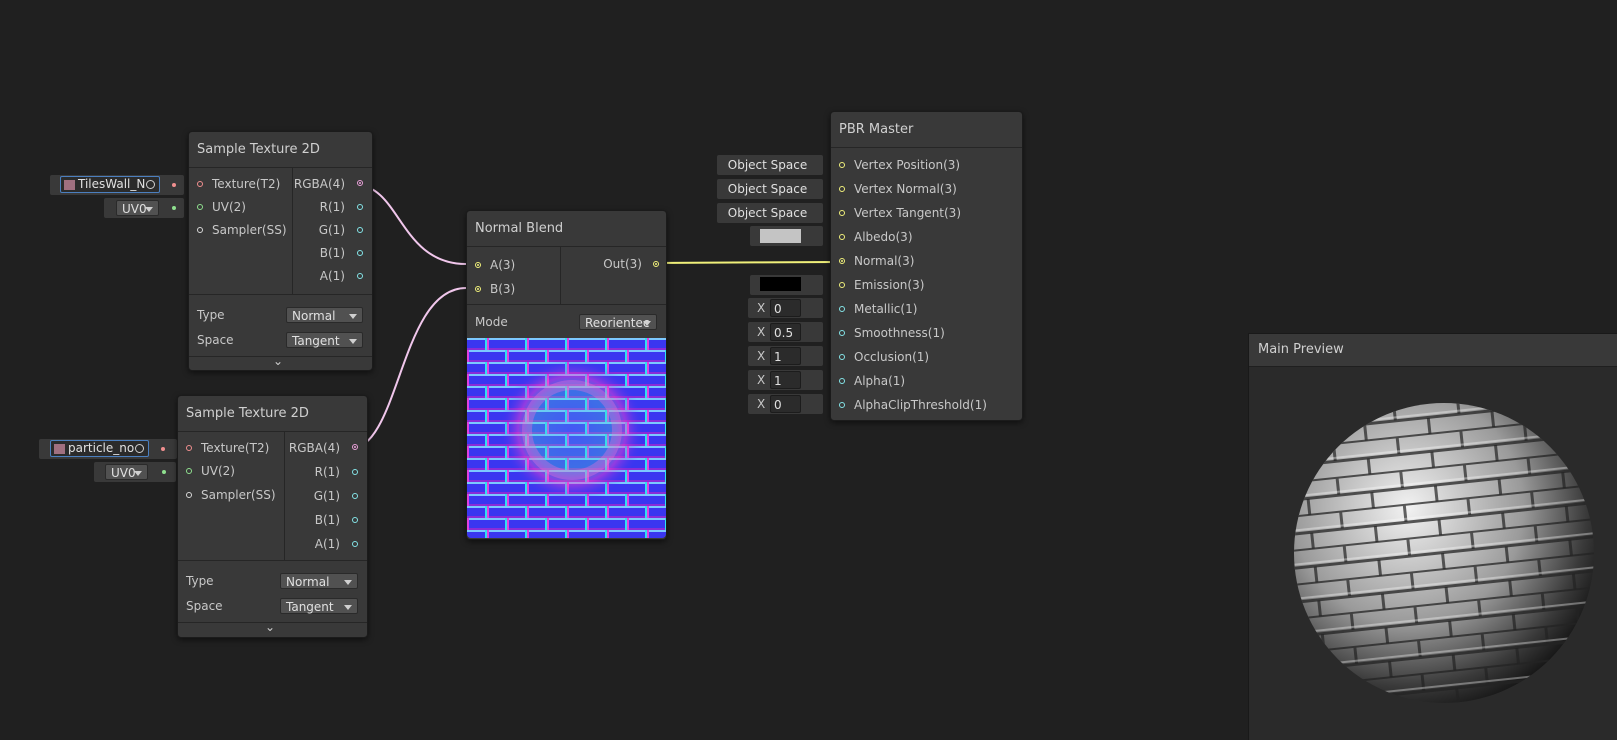 This screenshot has width=1617, height=740. Describe the element at coordinates (767, 213) in the screenshot. I see `vertex-tangent-space: Object Space` at that location.